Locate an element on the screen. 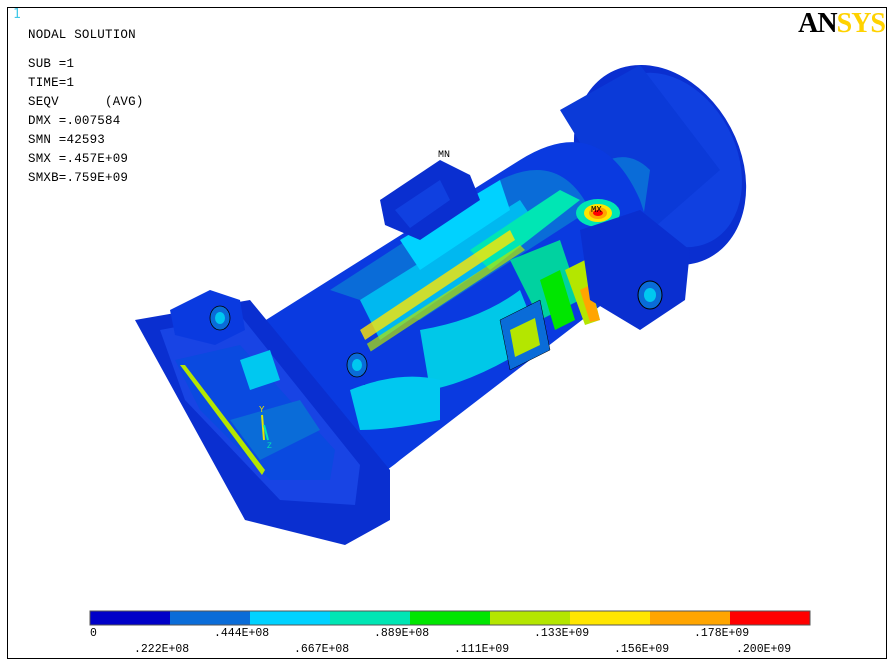 Image resolution: width=895 pixels, height=667 pixels. legend-label-bottom: .222E+08 is located at coordinates (162, 649).